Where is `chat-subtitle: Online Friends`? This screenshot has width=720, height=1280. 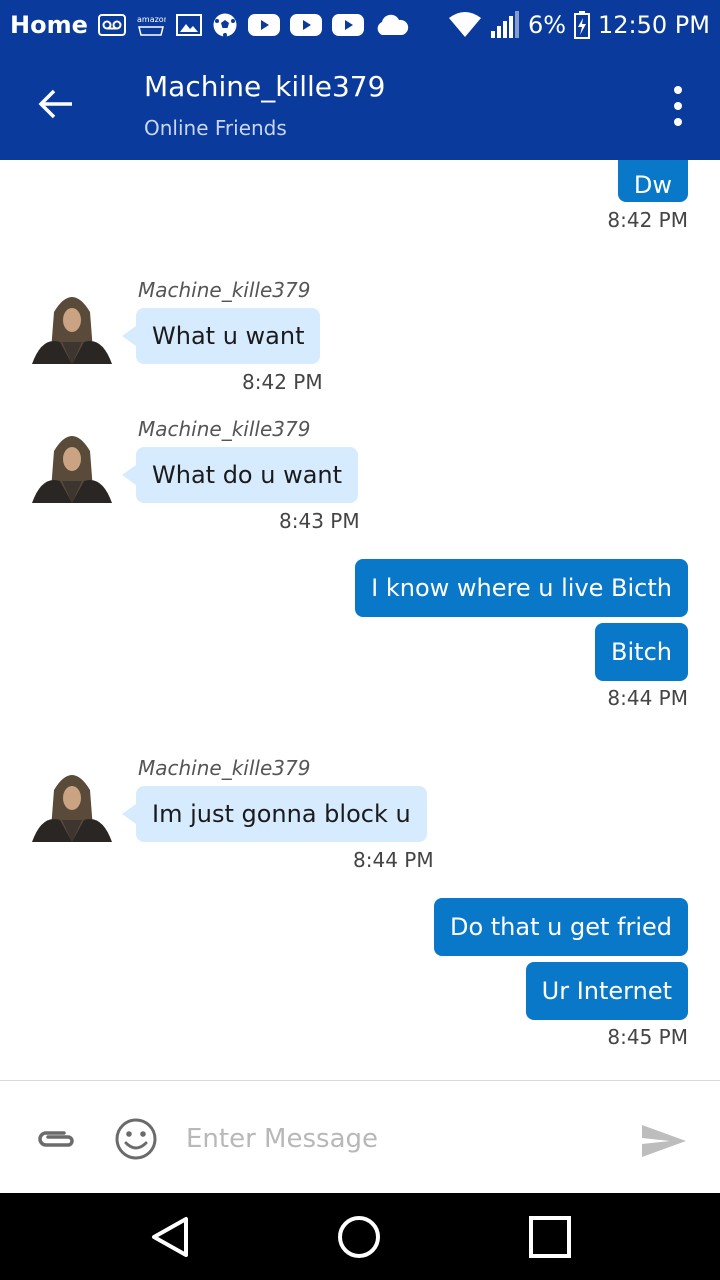
chat-subtitle: Online Friends is located at coordinates (215, 128).